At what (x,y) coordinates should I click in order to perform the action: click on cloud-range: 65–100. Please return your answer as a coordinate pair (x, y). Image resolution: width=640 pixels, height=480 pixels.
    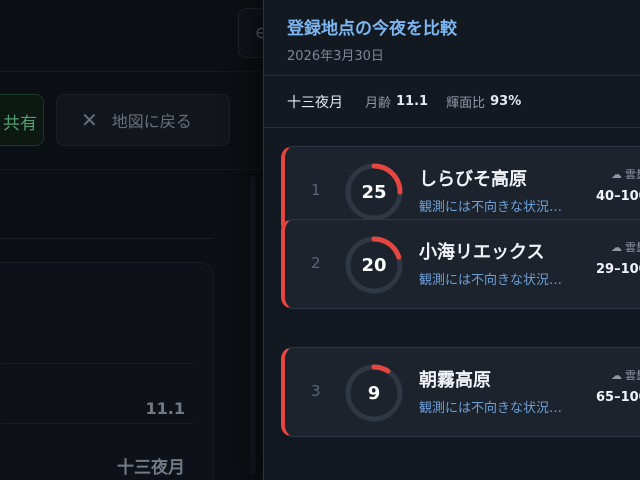
    Looking at the image, I should click on (618, 397).